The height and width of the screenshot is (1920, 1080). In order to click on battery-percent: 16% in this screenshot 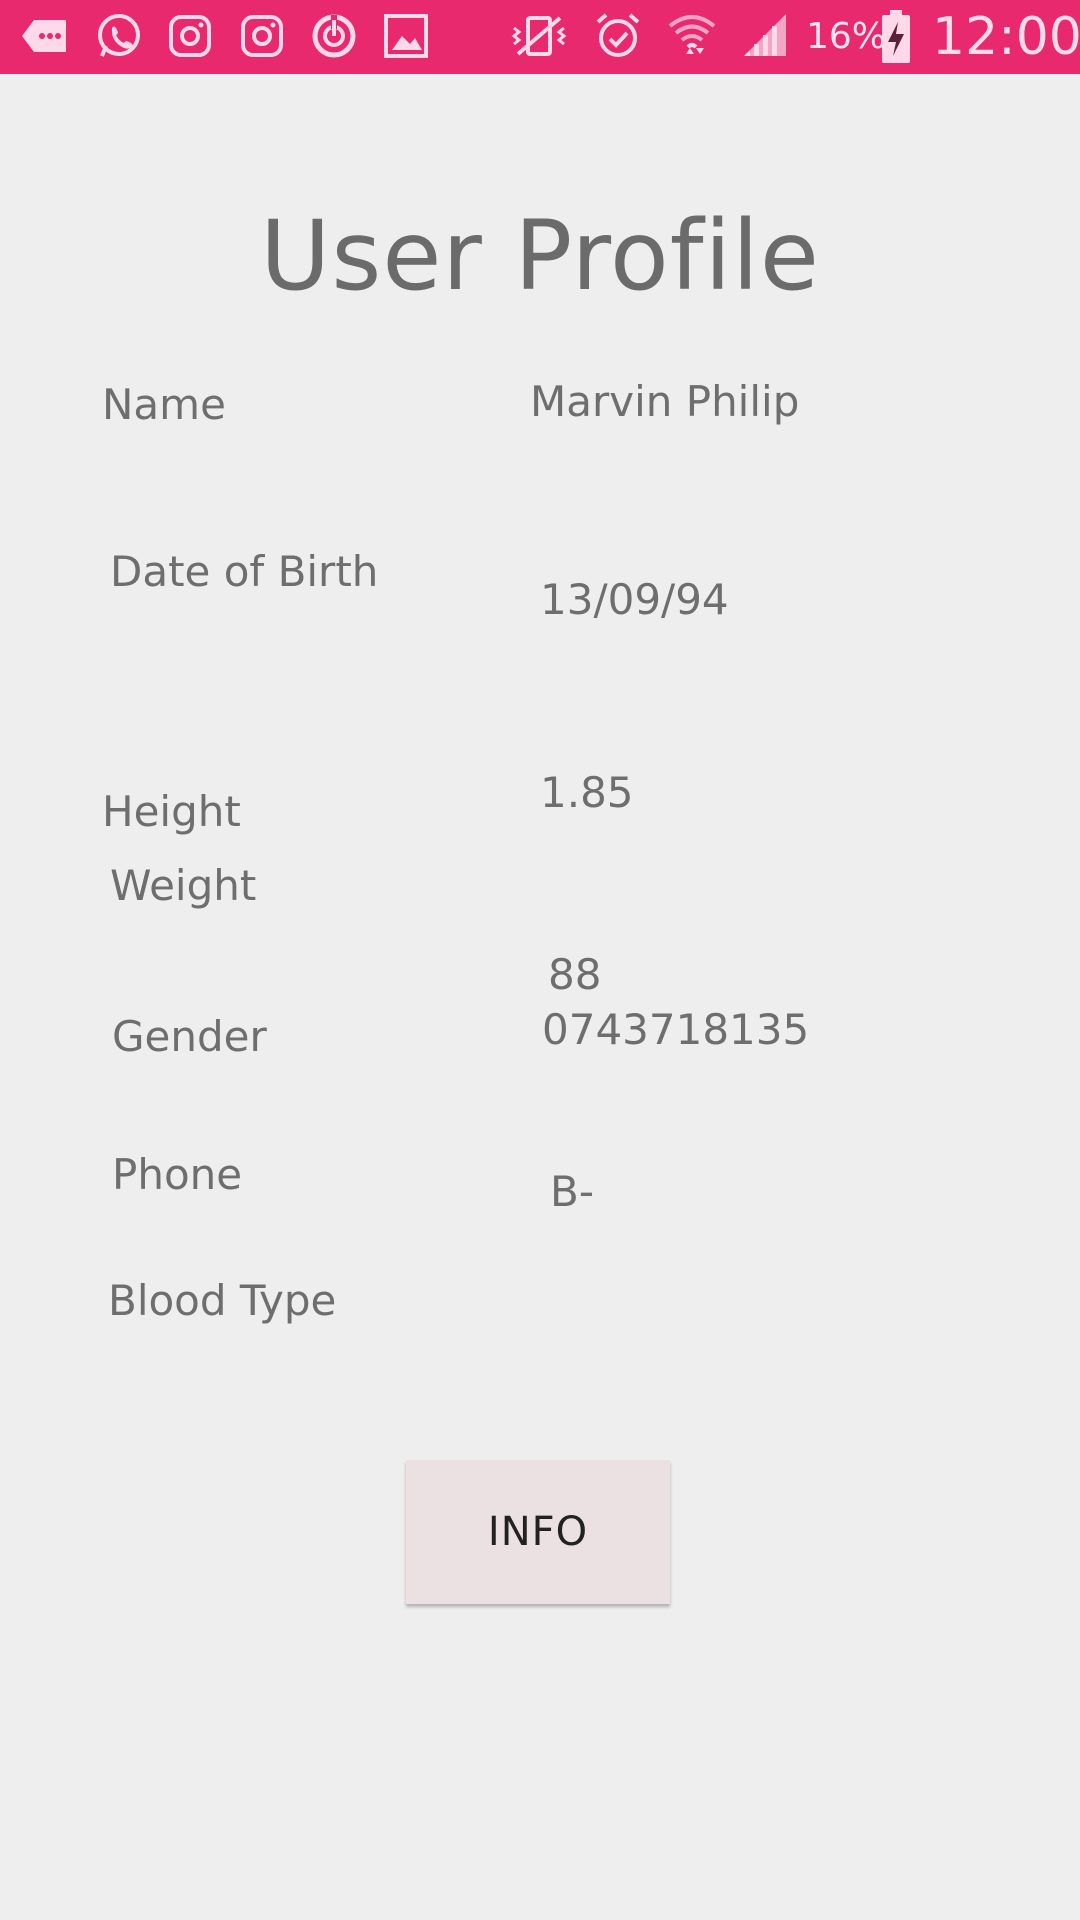, I will do `click(846, 36)`.